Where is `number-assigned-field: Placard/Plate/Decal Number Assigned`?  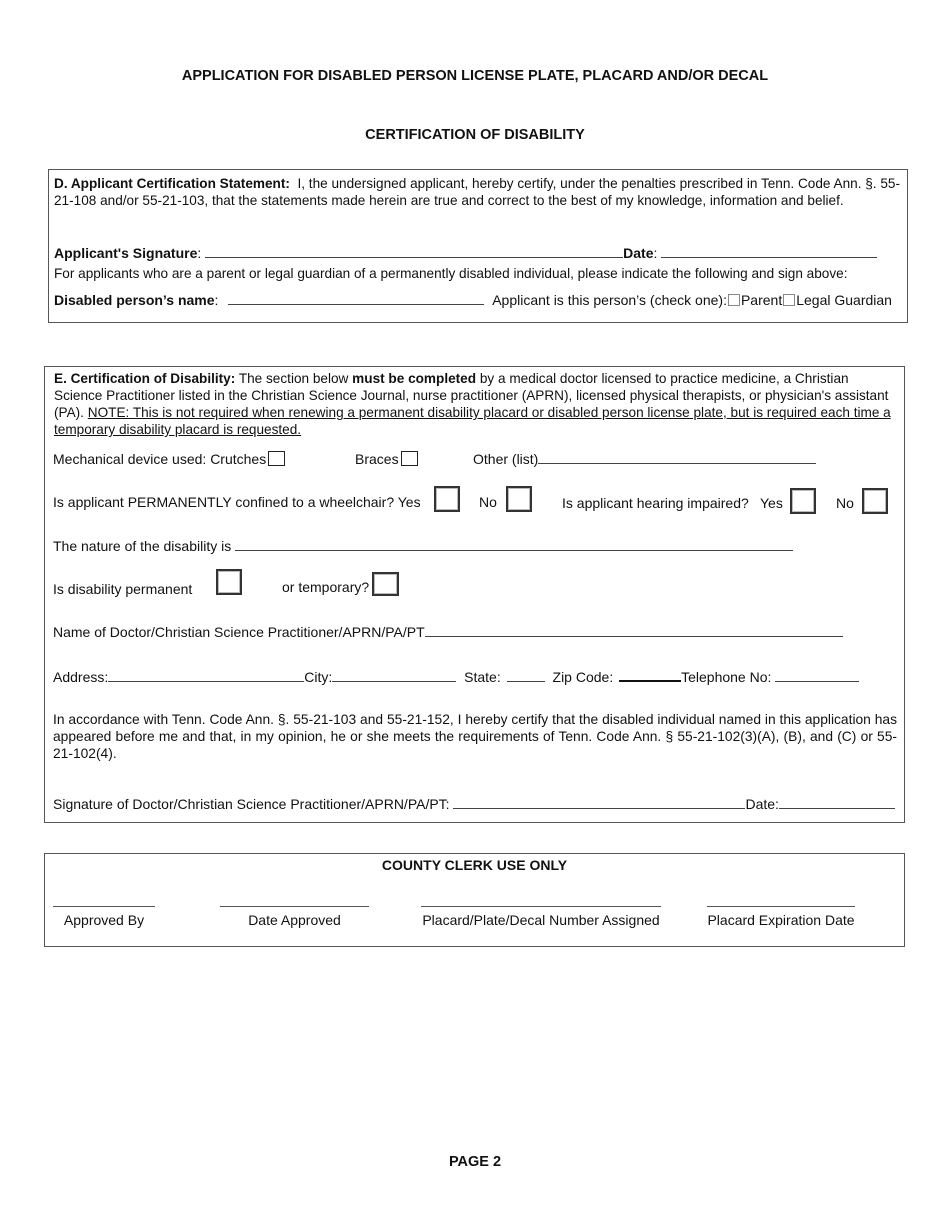 number-assigned-field: Placard/Plate/Decal Number Assigned is located at coordinates (541, 917).